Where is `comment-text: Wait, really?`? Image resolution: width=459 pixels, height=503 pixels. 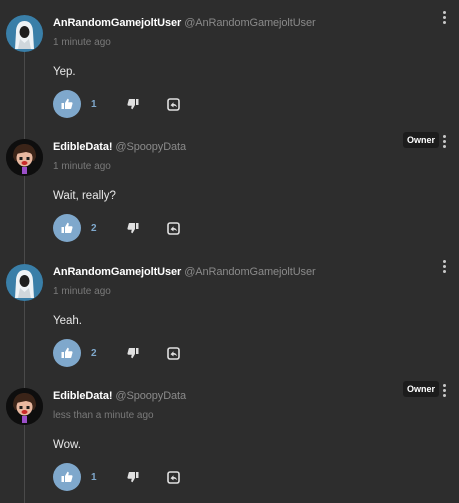 comment-text: Wait, really? is located at coordinates (84, 196).